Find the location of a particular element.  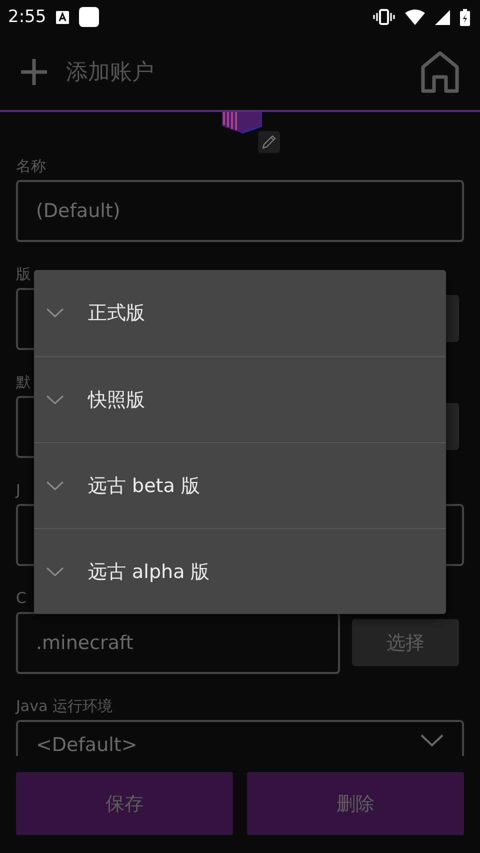

text-field: (Default) is located at coordinates (240, 211).